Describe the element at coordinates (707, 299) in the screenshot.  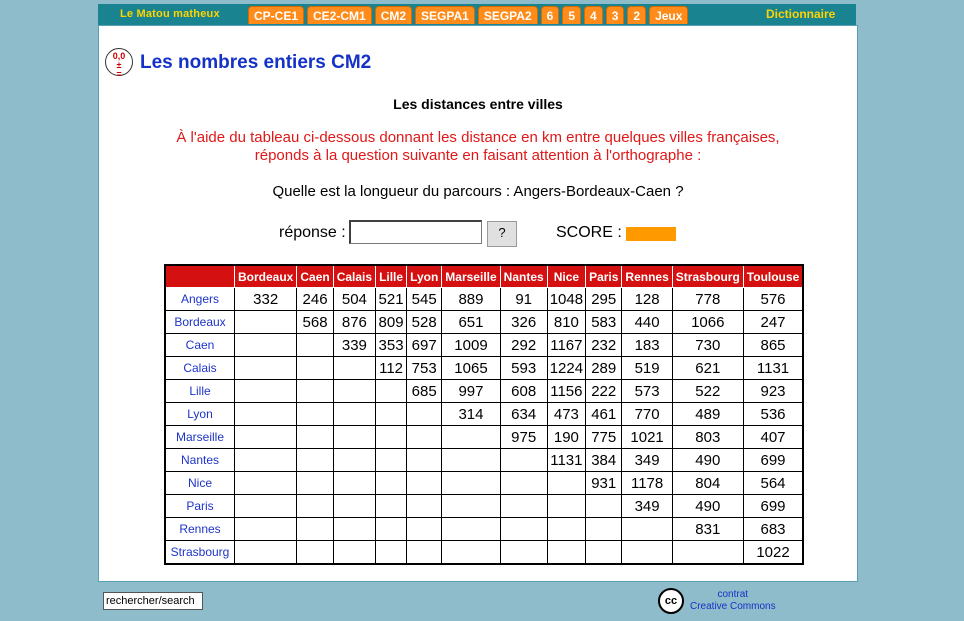
I see `distance-cell: 778` at that location.